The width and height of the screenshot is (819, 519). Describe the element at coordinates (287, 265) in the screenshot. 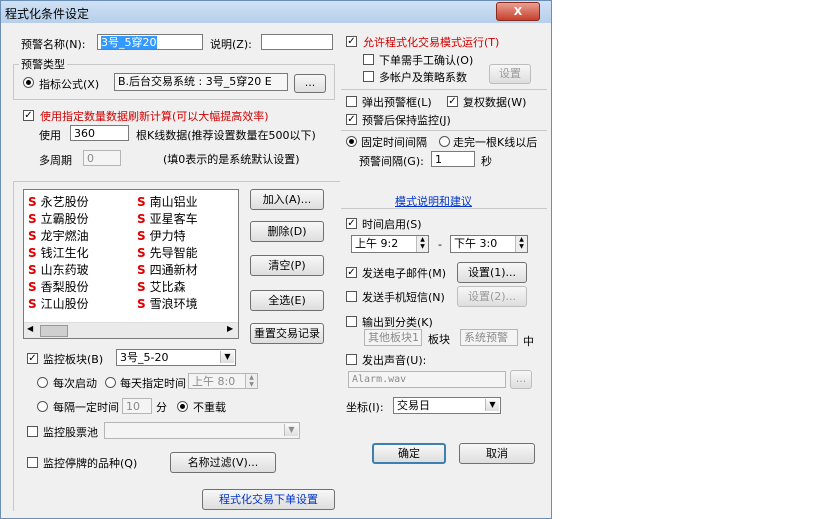

I see `clear-button: 清空(P)` at that location.